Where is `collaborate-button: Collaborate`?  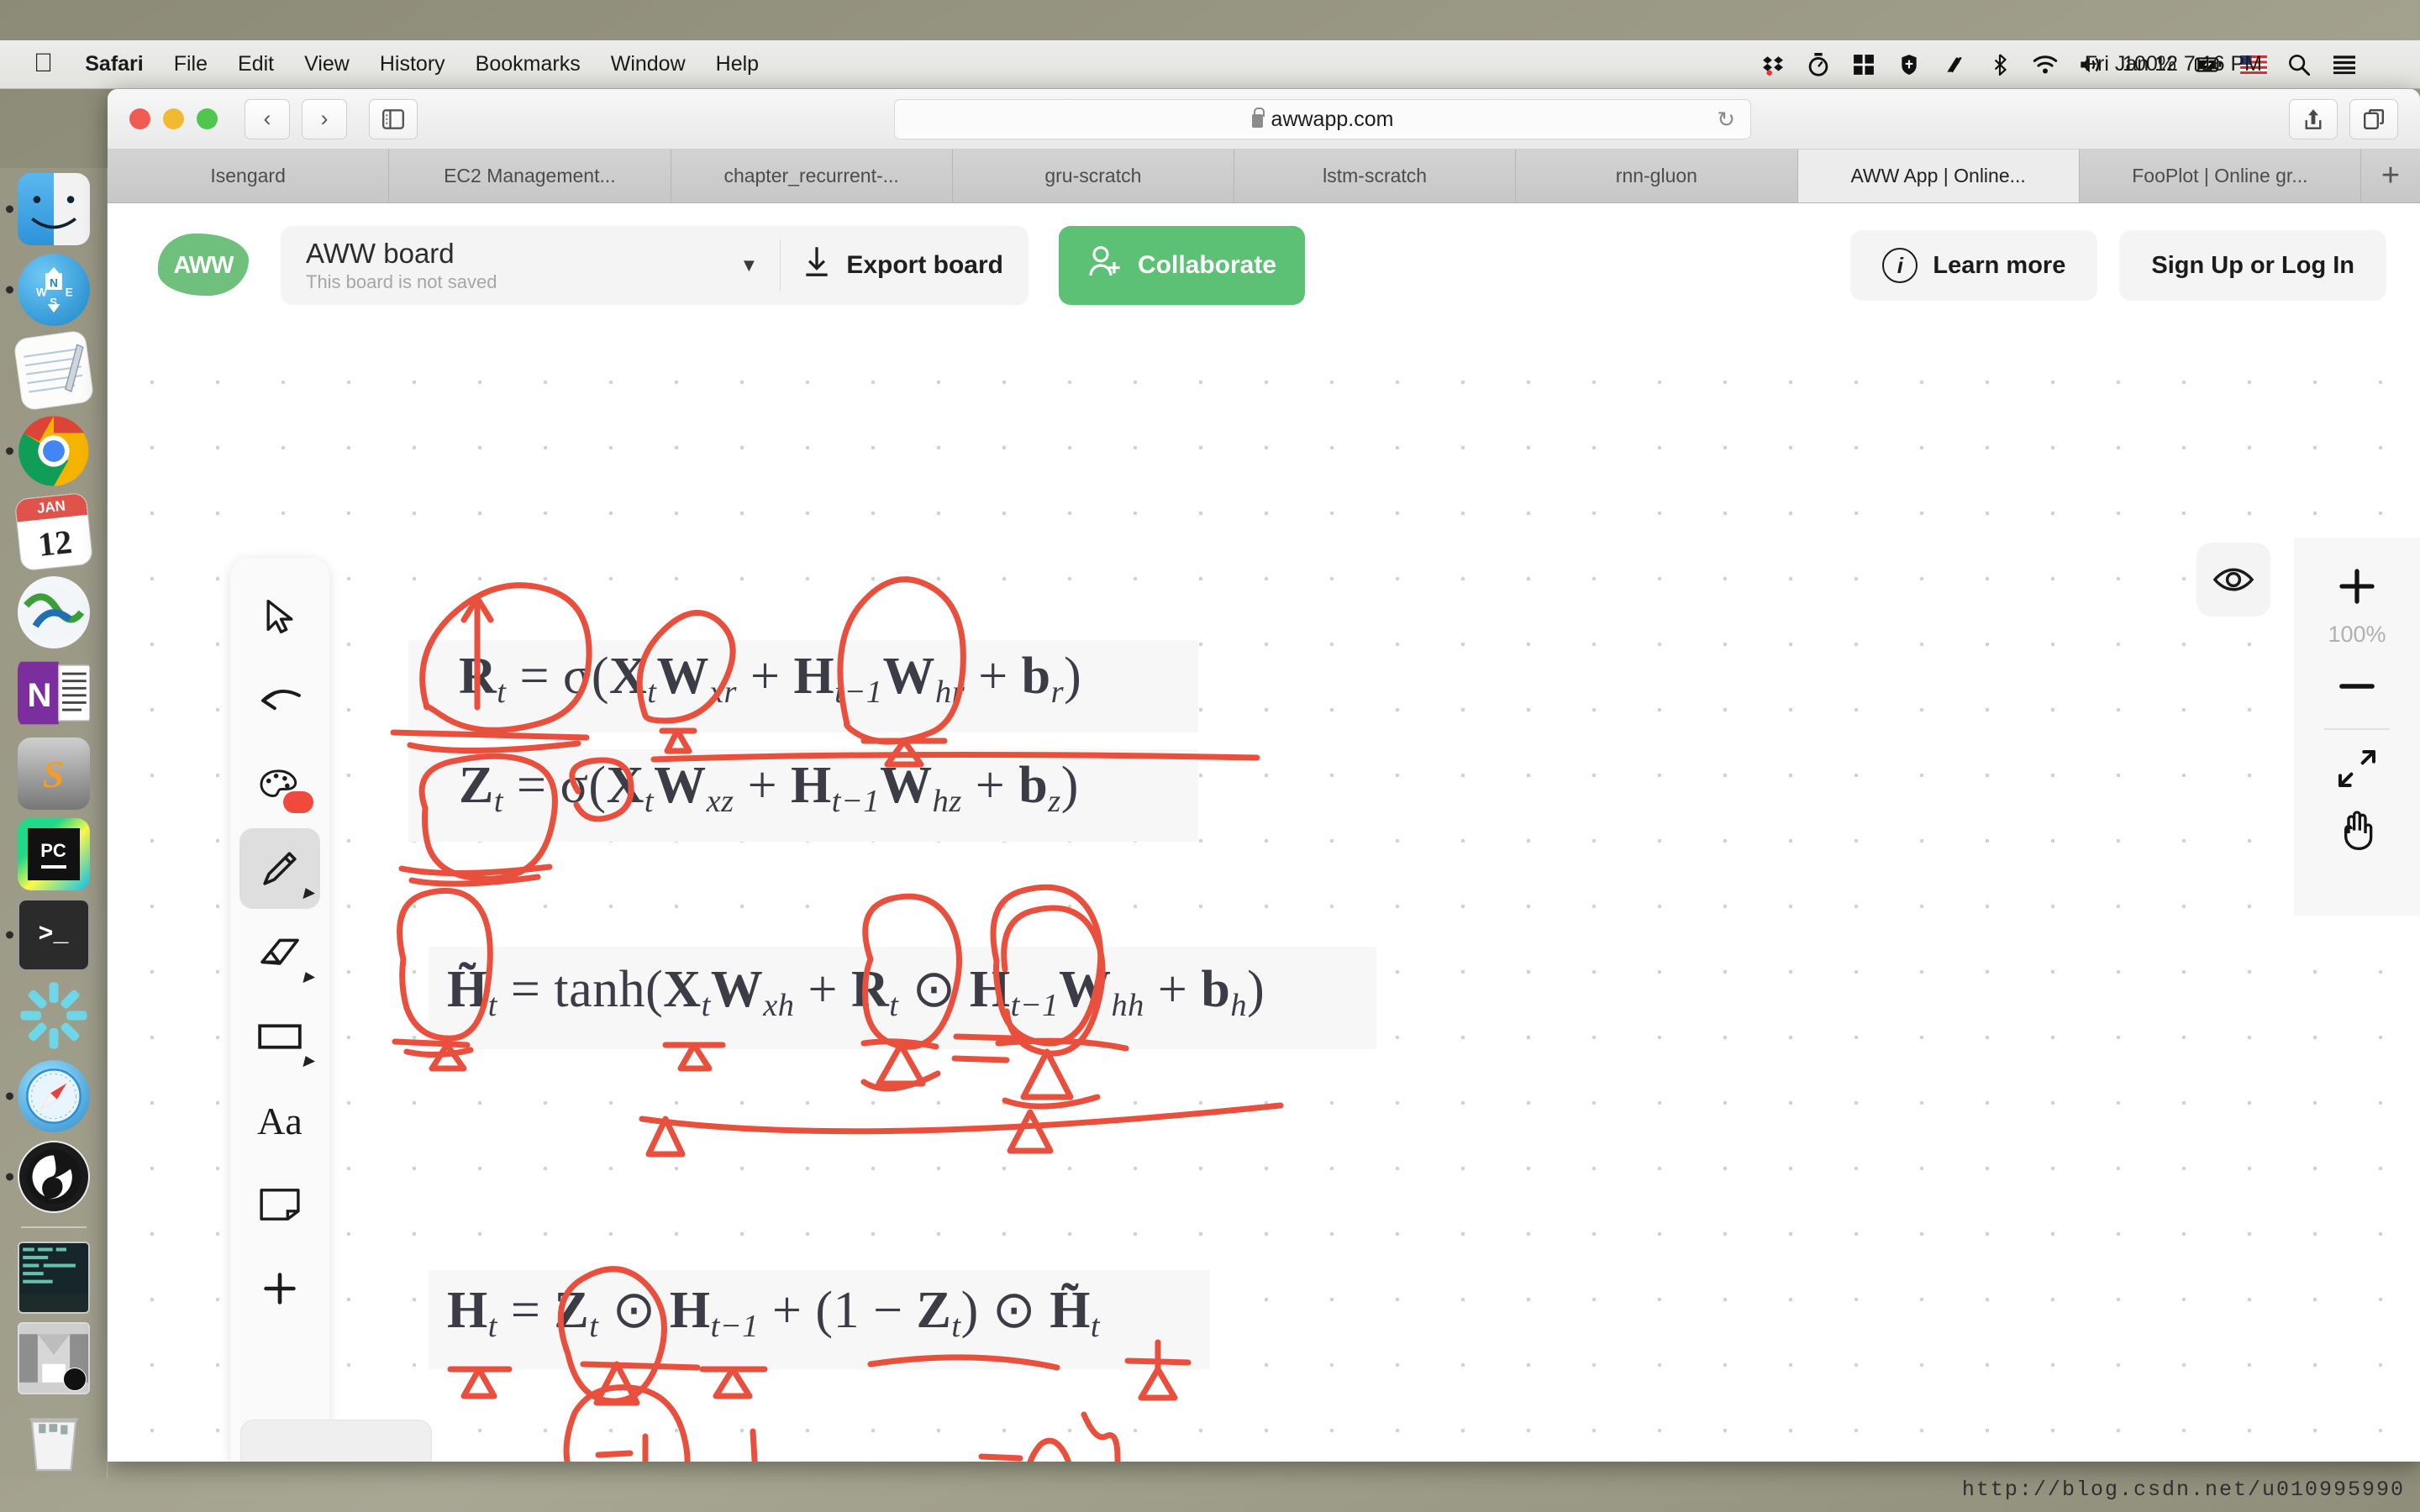
collaborate-button: Collaborate is located at coordinates (1182, 265).